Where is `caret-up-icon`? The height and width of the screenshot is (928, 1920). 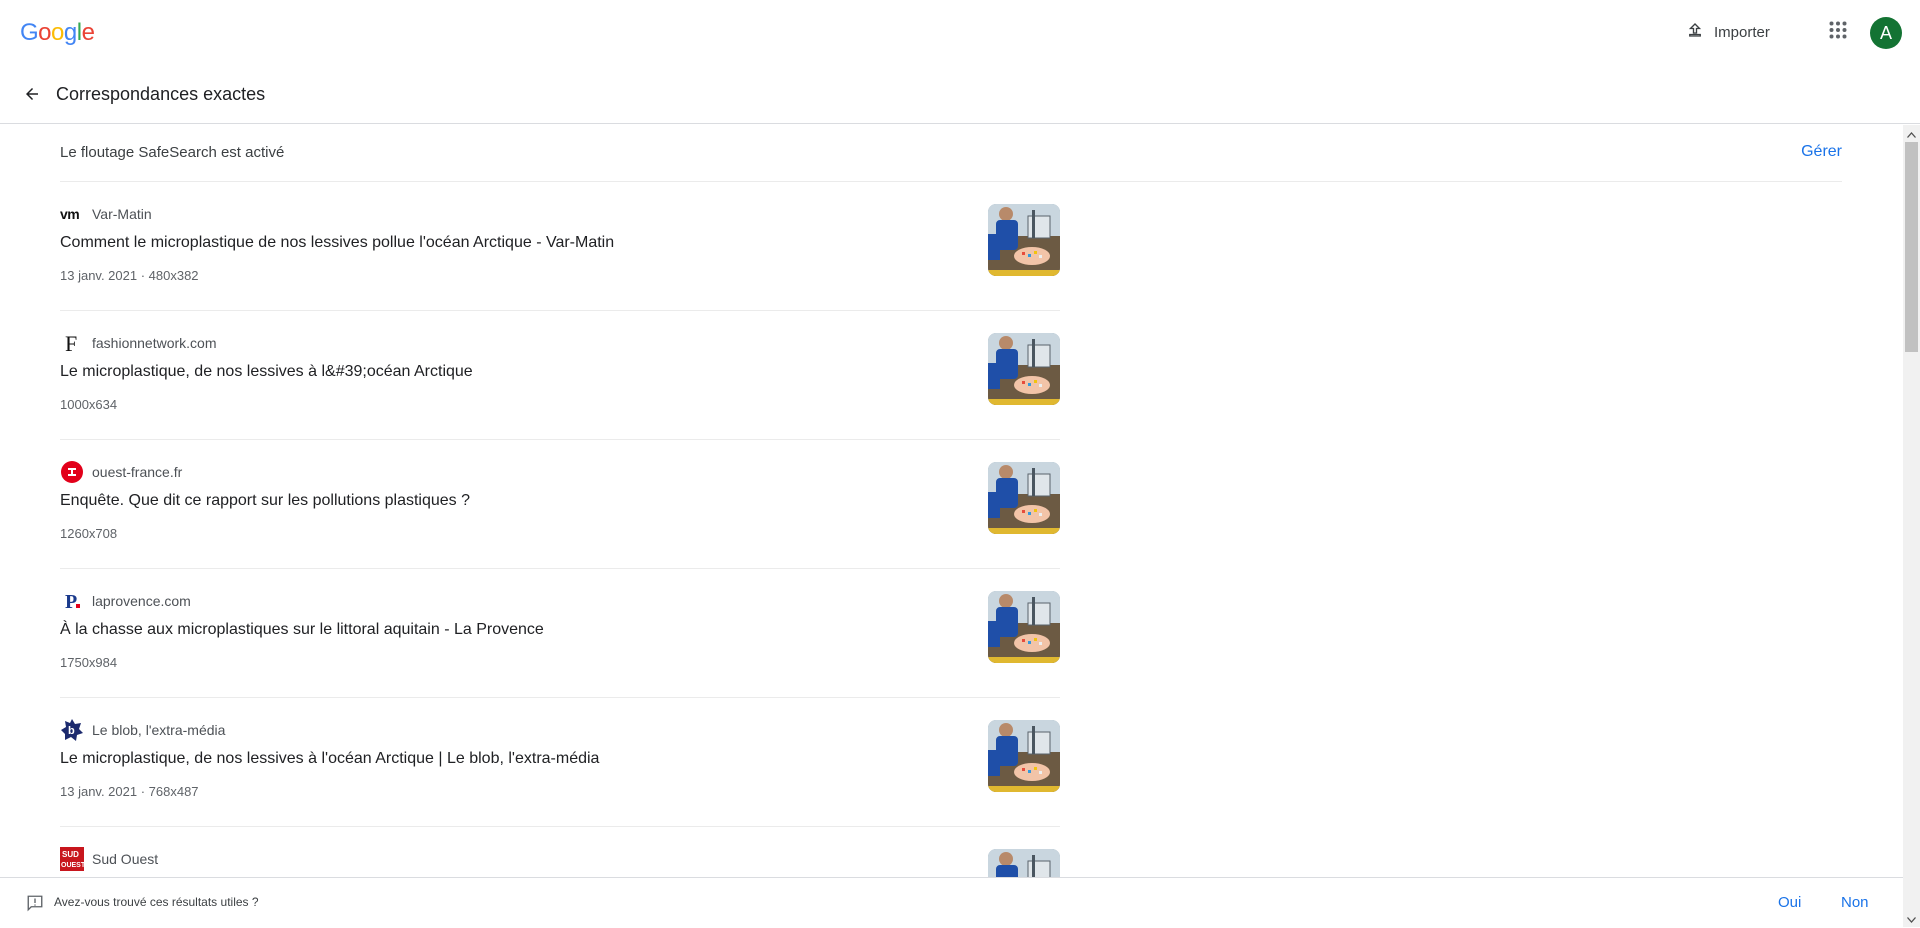 caret-up-icon is located at coordinates (1911, 134).